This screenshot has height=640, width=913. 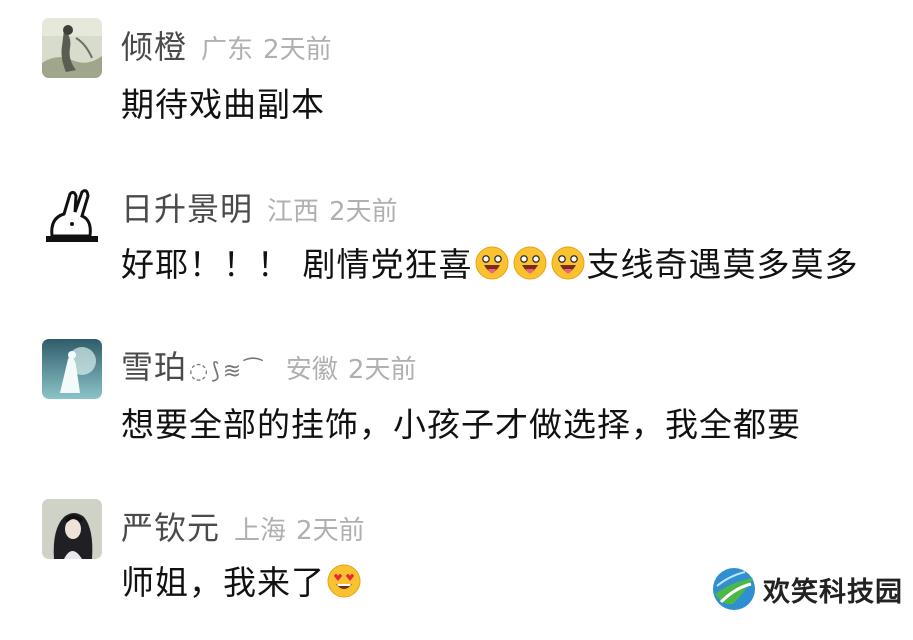 I want to click on comment-header: 严钦元 上海 2天前, so click(x=243, y=525).